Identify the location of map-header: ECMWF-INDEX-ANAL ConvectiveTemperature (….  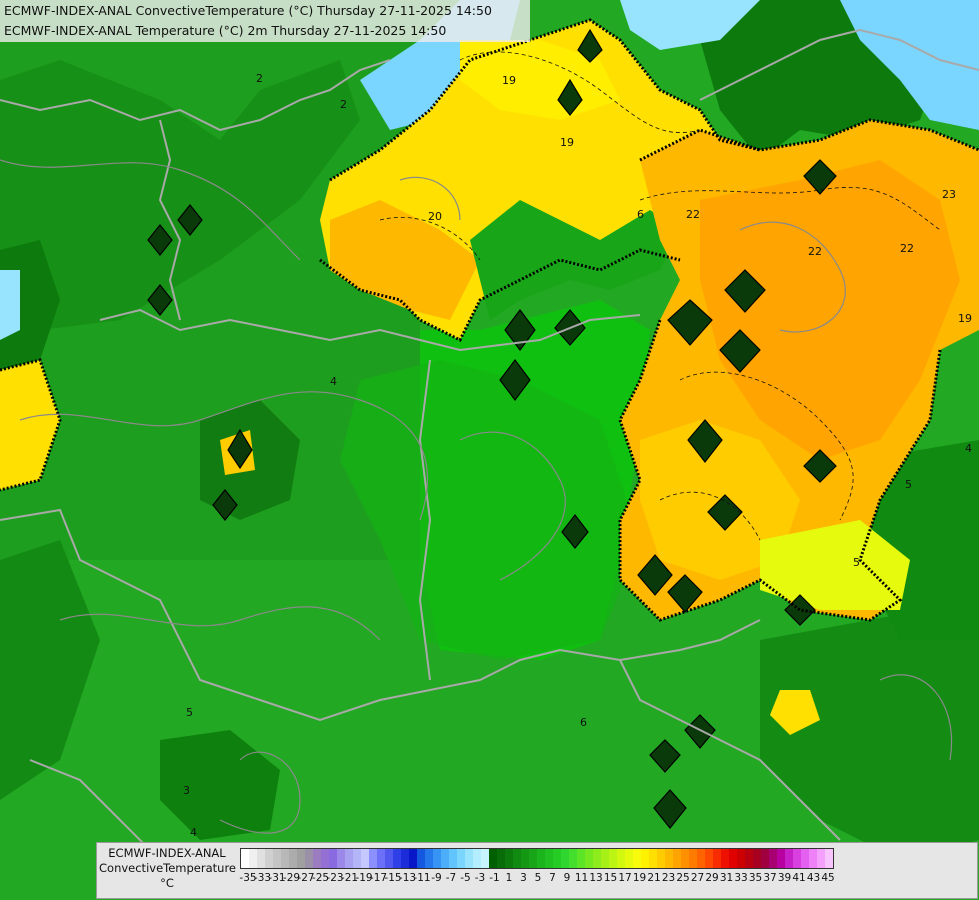
(265, 21).